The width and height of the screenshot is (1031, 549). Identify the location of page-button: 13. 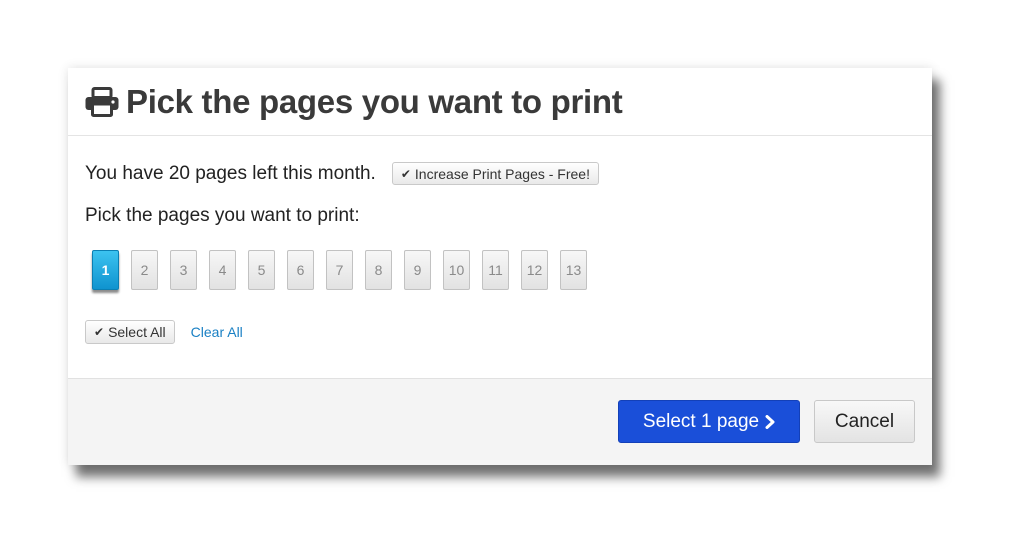
(573, 270).